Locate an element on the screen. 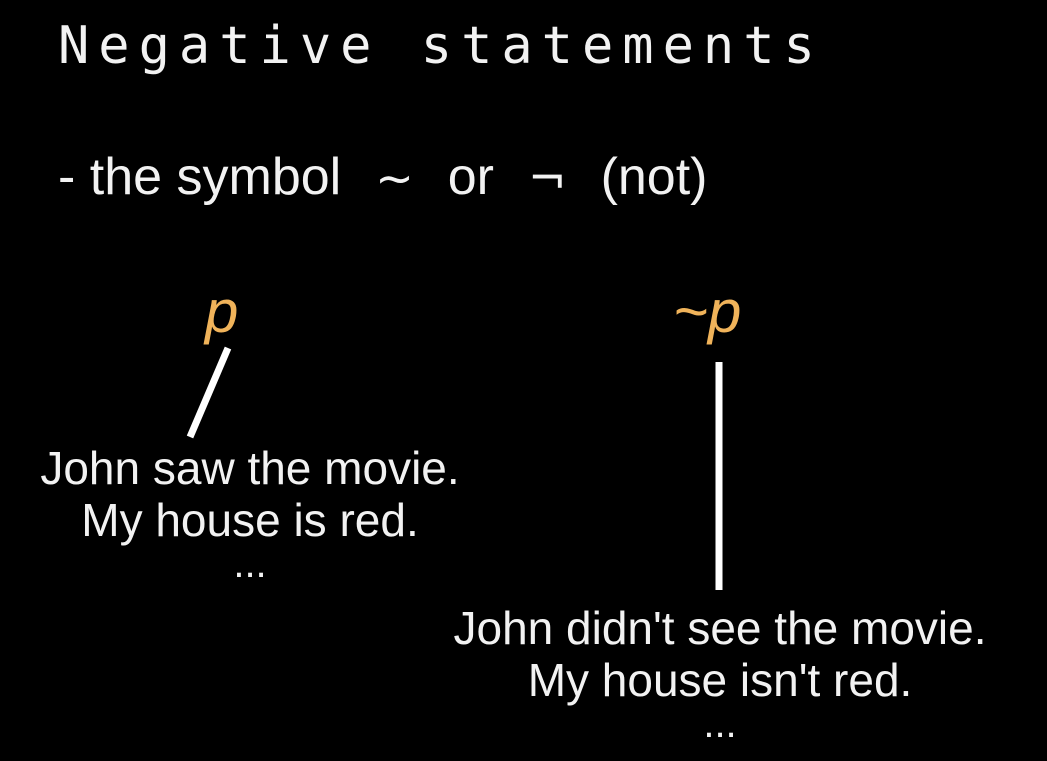  positive-connector-line is located at coordinates (209, 392).